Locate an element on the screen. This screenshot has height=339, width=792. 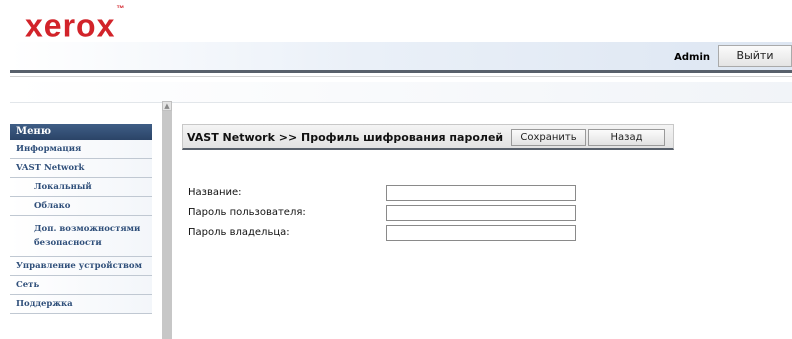
sidebar-item-local: Локальный is located at coordinates (81, 187).